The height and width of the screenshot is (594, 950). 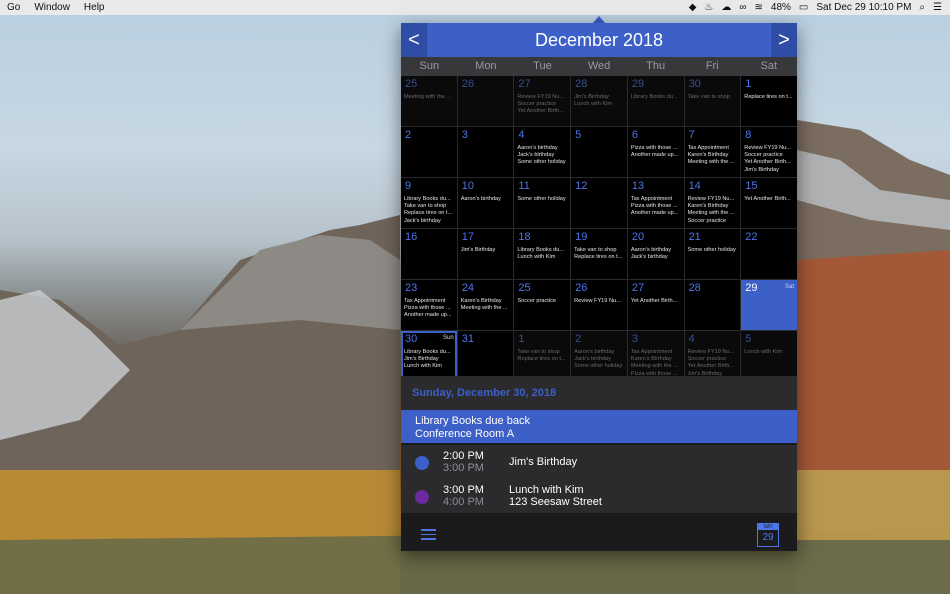 I want to click on day-event-list: Library Books du... Lunch with Kim, so click(x=542, y=254).